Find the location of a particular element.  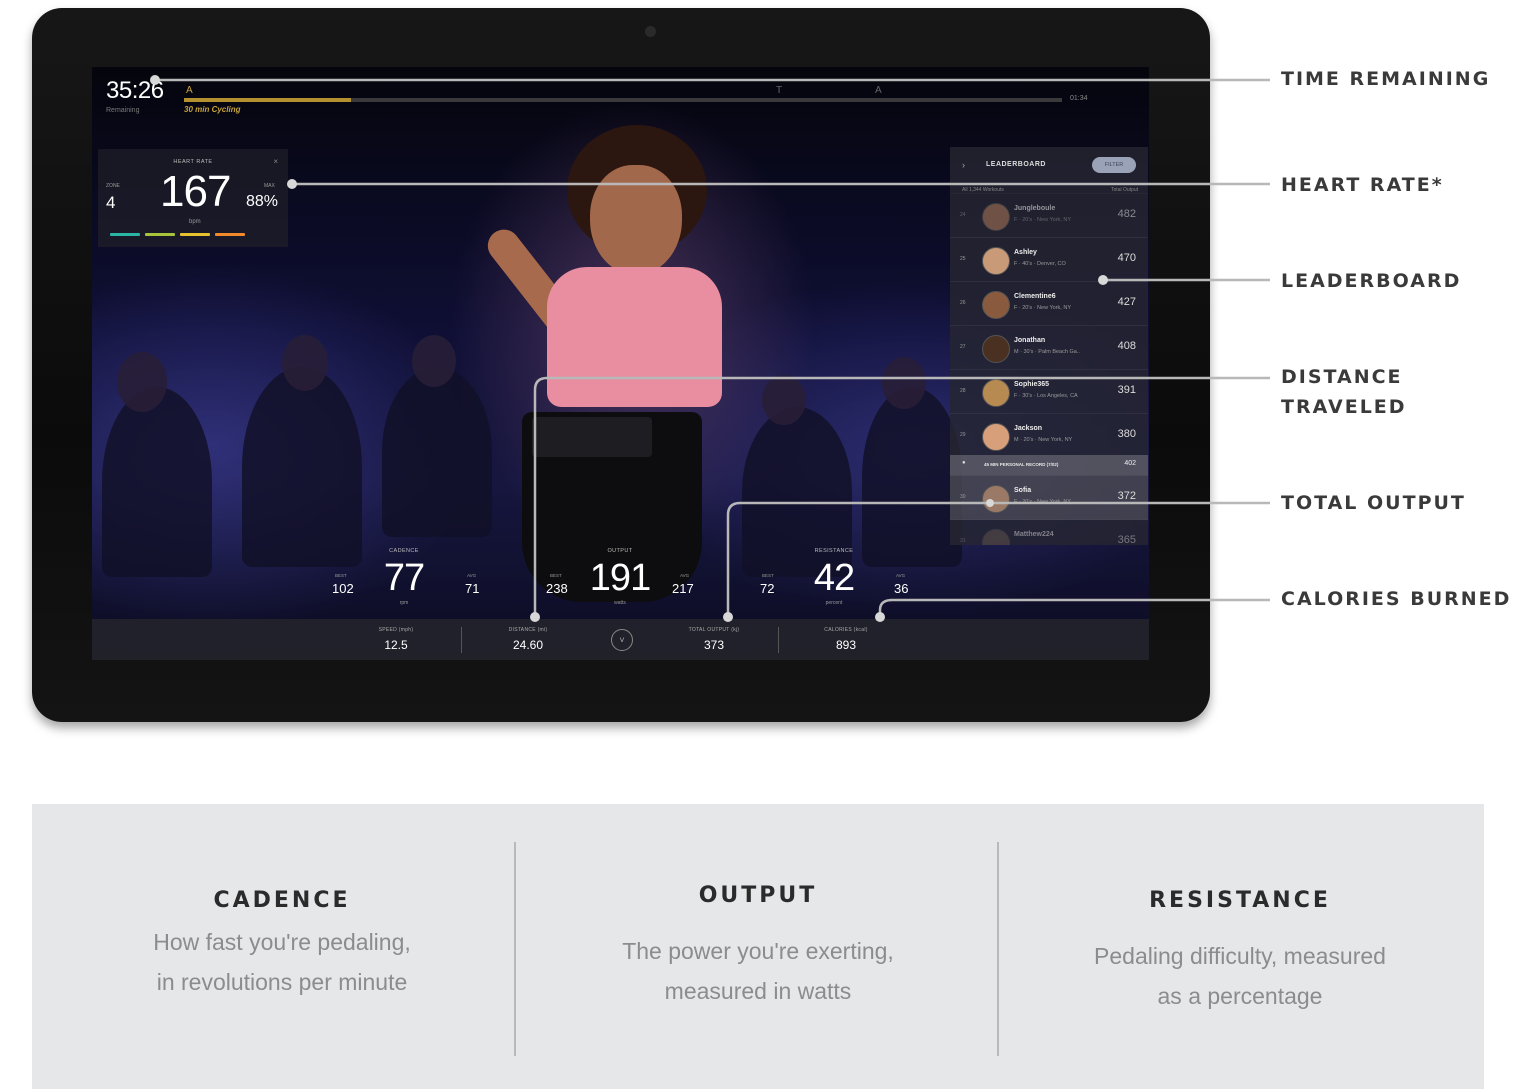

cadence-definition-title: CADENCE is located at coordinates (282, 900).